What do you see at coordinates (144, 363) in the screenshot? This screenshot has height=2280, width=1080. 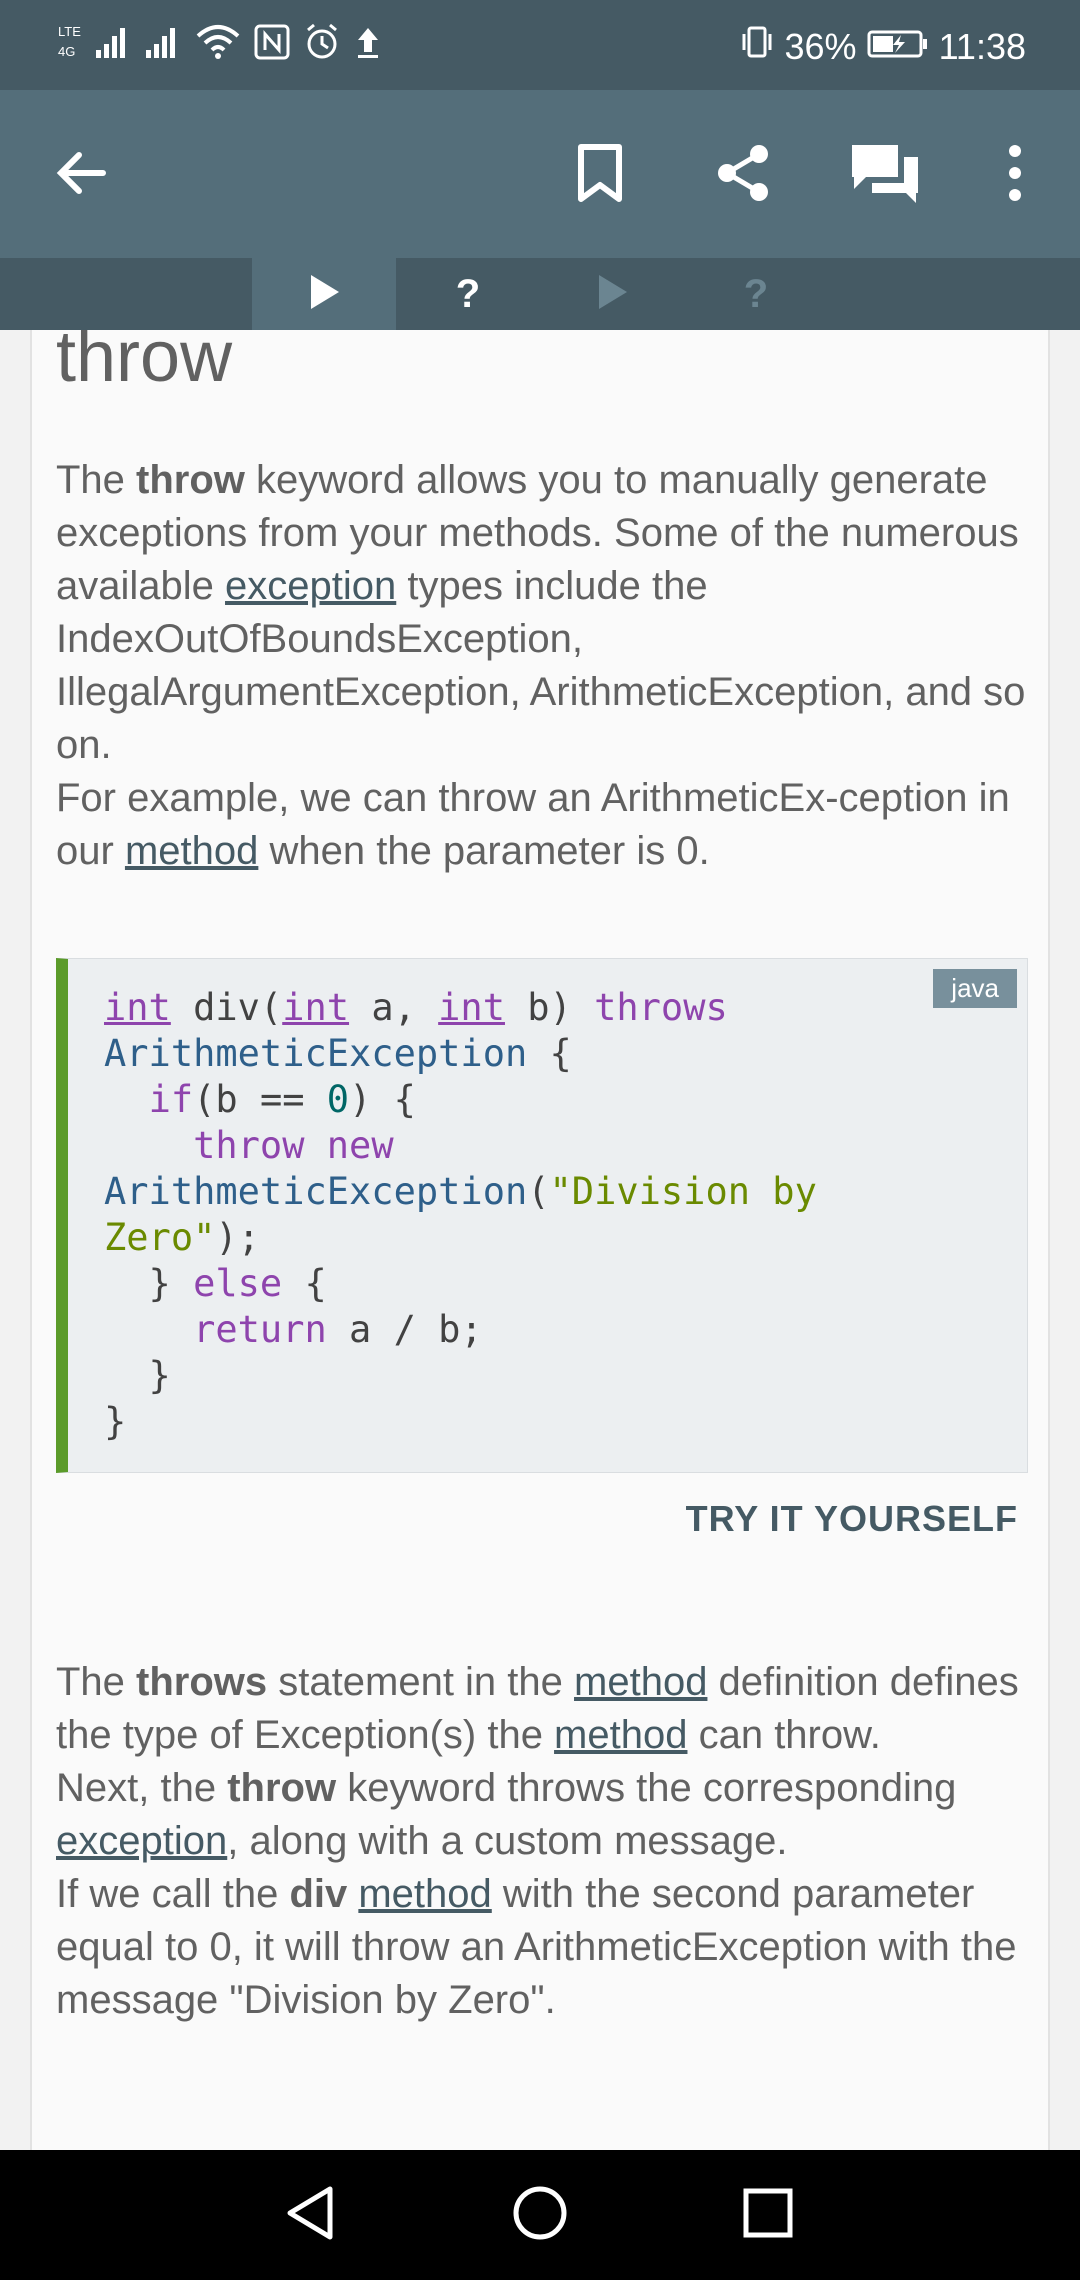 I see `lesson-heading: throw` at bounding box center [144, 363].